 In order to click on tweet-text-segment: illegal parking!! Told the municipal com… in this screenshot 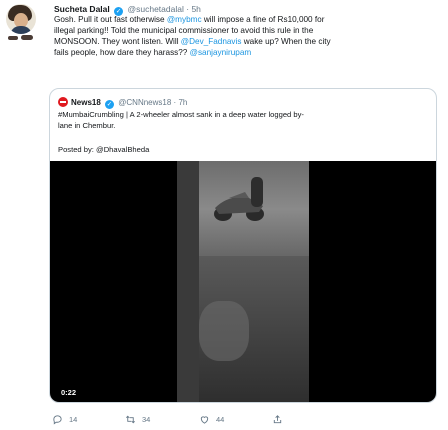, I will do `click(184, 30)`.